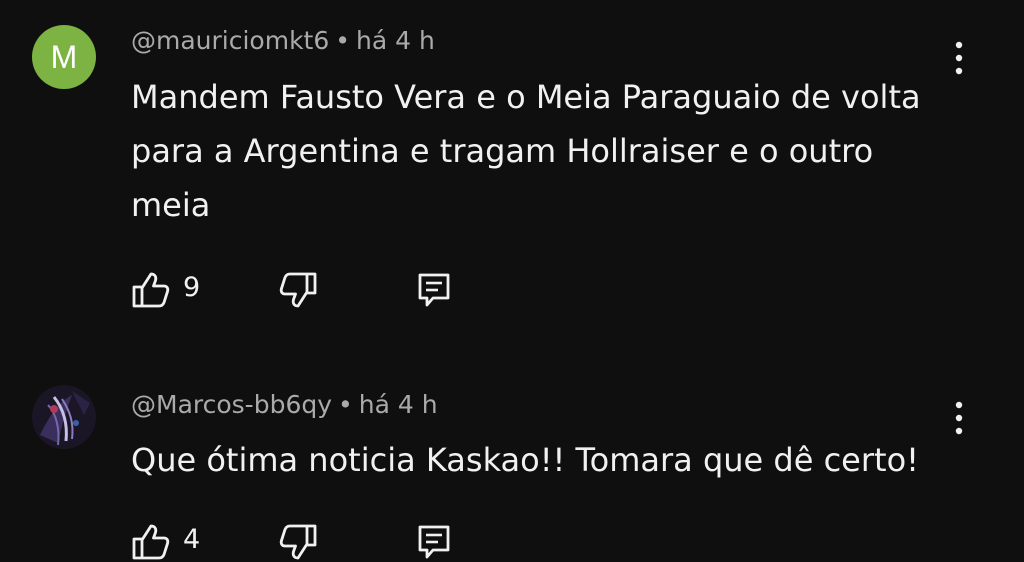 This screenshot has width=1024, height=562. I want to click on avatar-image, so click(64, 417).